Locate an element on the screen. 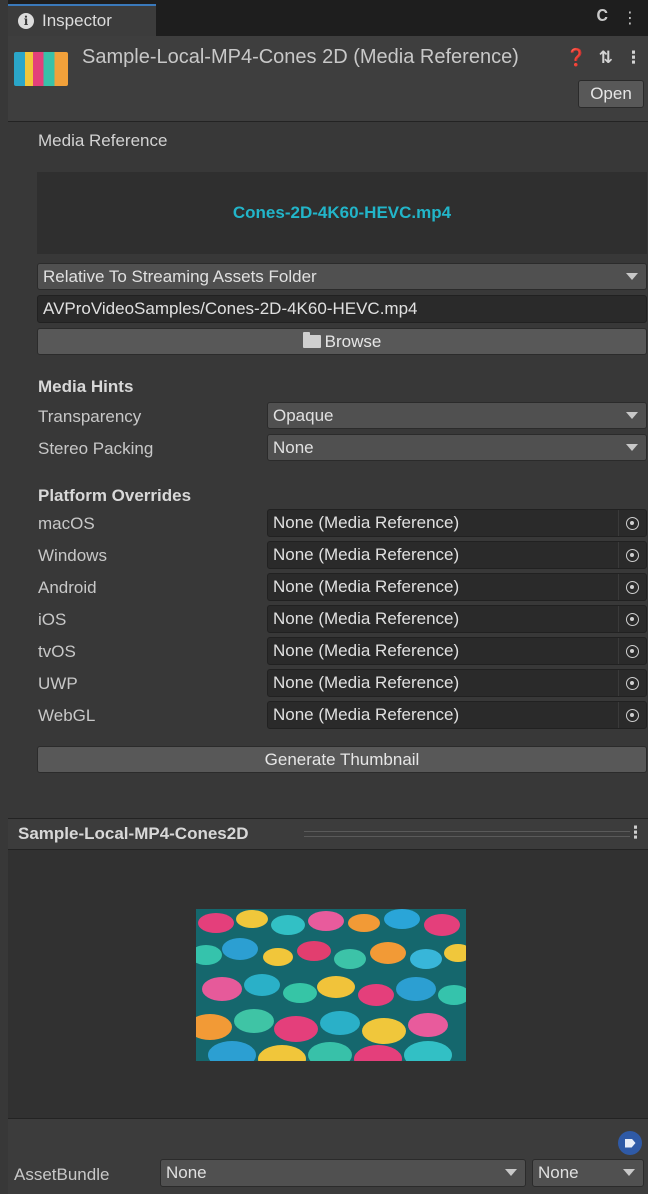 The width and height of the screenshot is (648, 1194). preview-header: Sample-Local-MP4-Cones2D ⋮ is located at coordinates (328, 834).